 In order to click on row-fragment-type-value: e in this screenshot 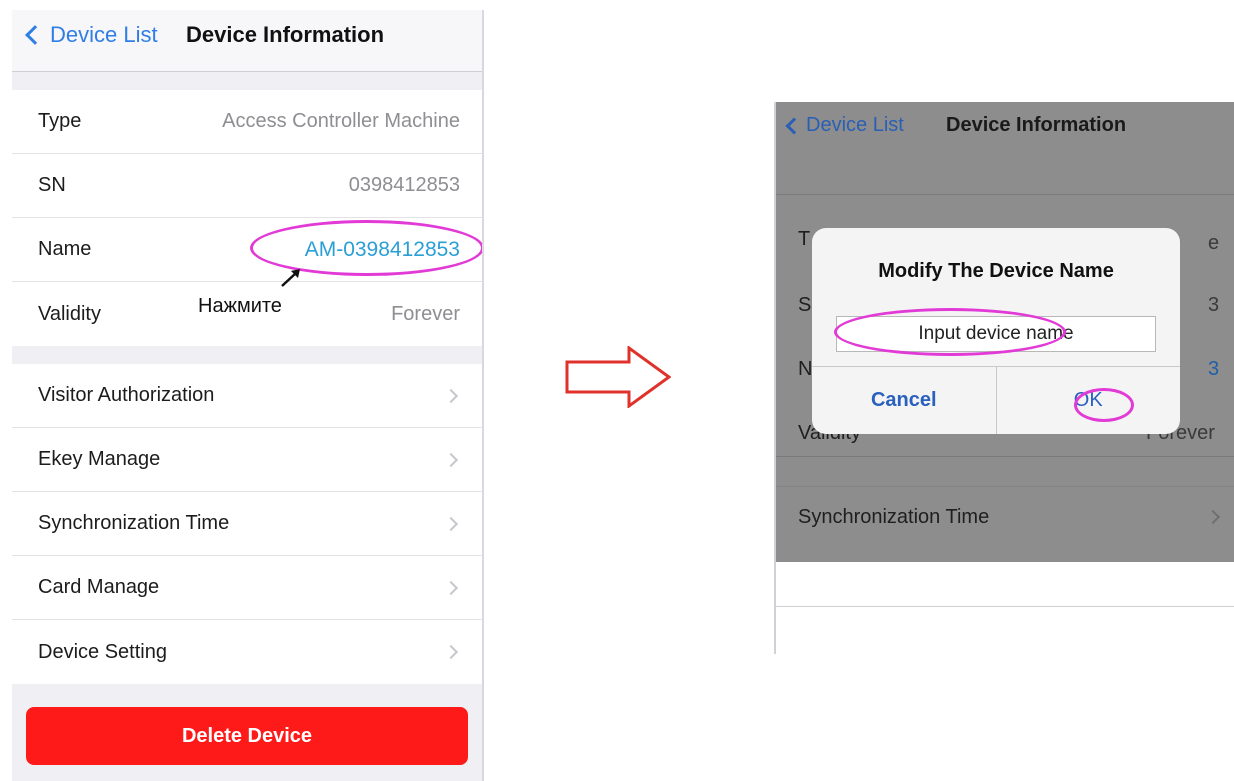, I will do `click(1214, 243)`.